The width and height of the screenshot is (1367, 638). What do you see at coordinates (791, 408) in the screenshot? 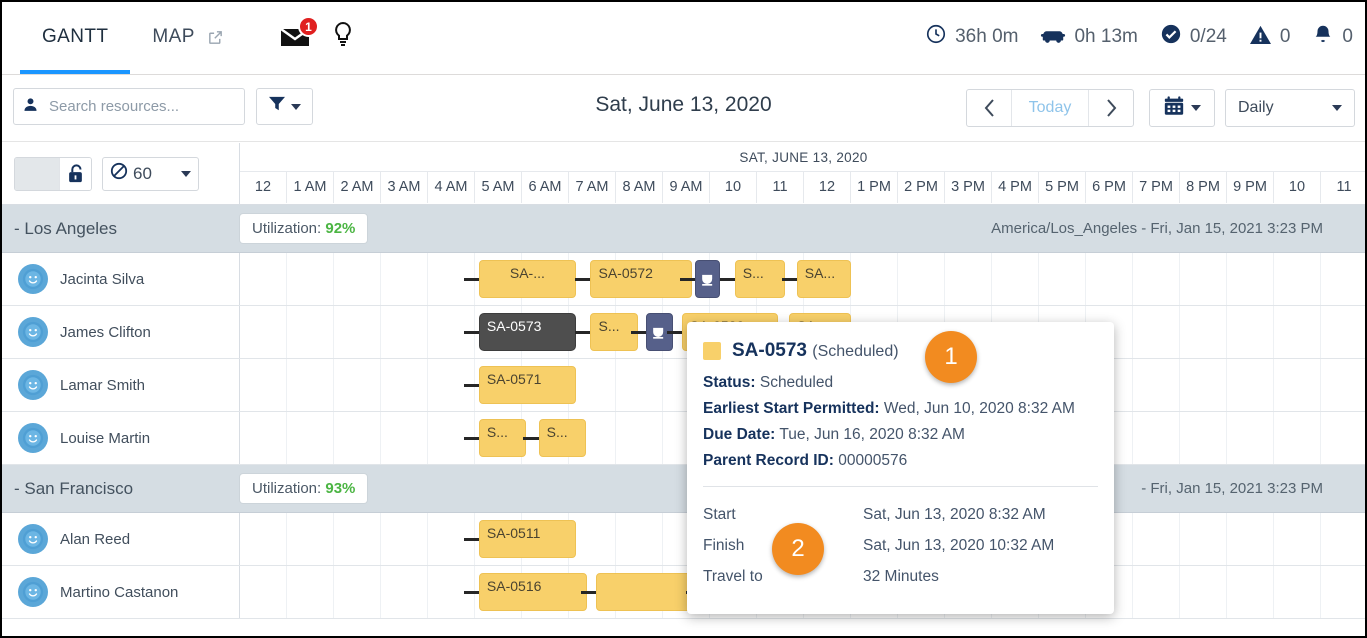
I see `popup-field-key: Earliest Start Permitted:` at bounding box center [791, 408].